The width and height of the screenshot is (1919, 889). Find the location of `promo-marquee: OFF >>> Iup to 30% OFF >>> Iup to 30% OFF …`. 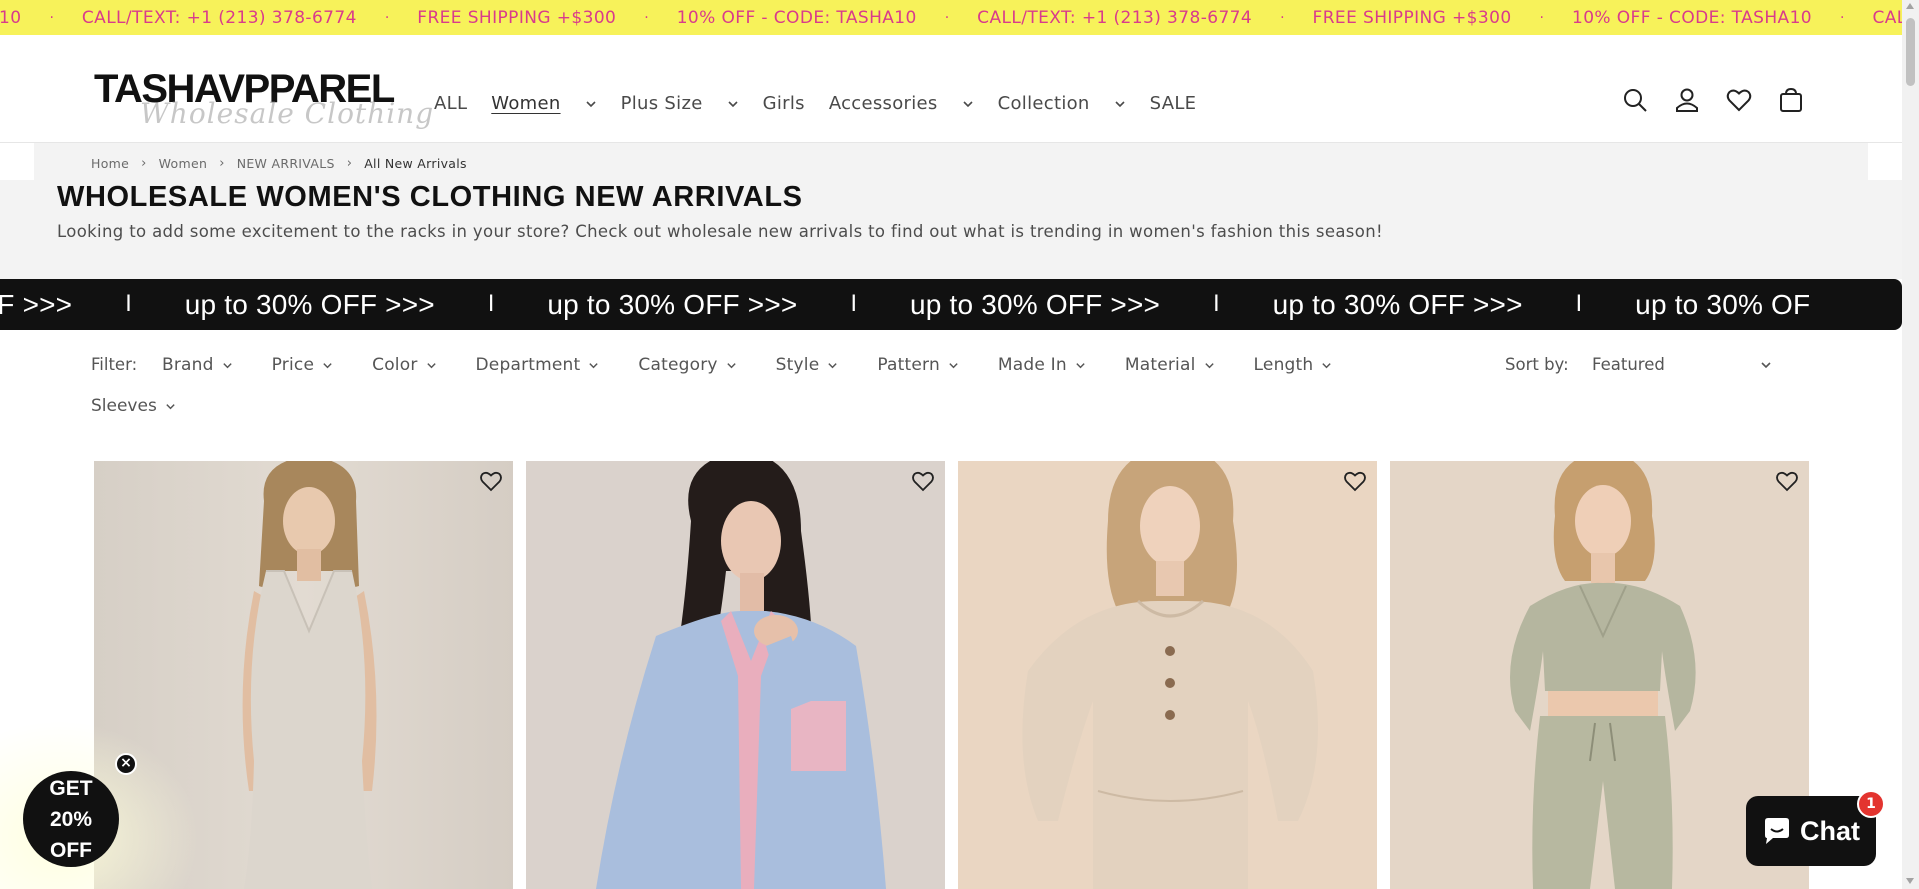

promo-marquee: OFF >>> Iup to 30% OFF >>> Iup to 30% OFF … is located at coordinates (951, 304).